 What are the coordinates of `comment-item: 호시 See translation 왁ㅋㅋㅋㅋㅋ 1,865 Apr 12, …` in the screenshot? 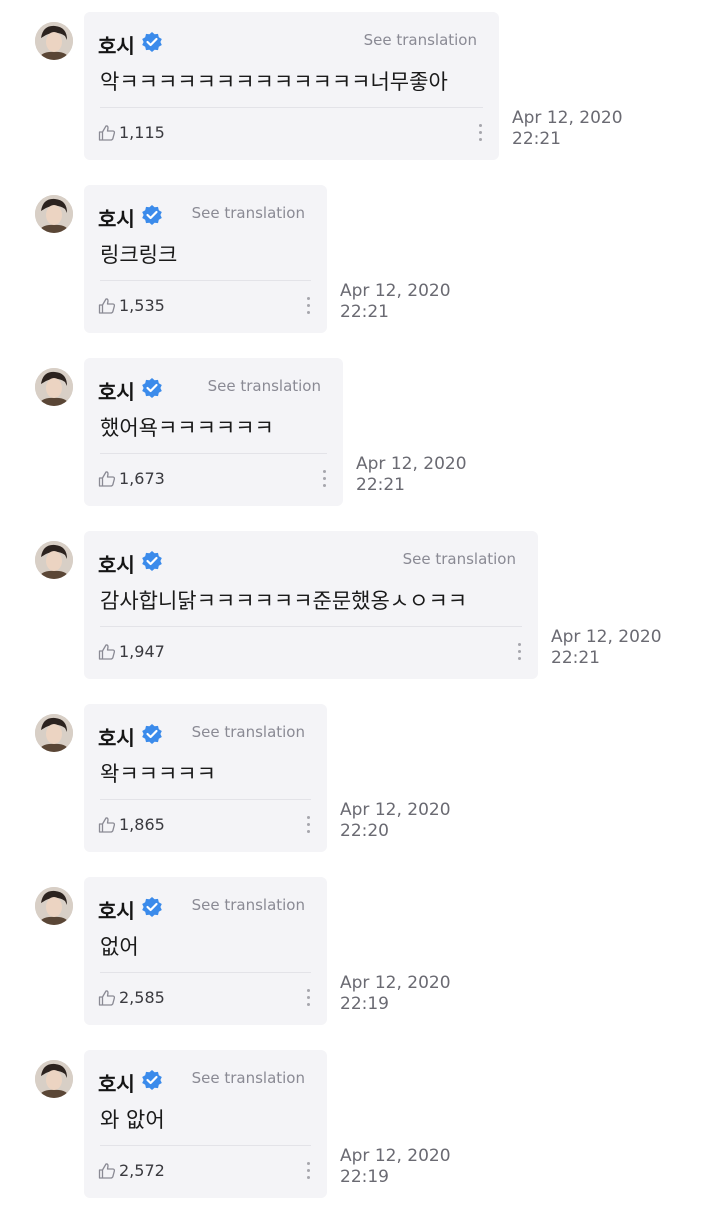 It's located at (358, 778).